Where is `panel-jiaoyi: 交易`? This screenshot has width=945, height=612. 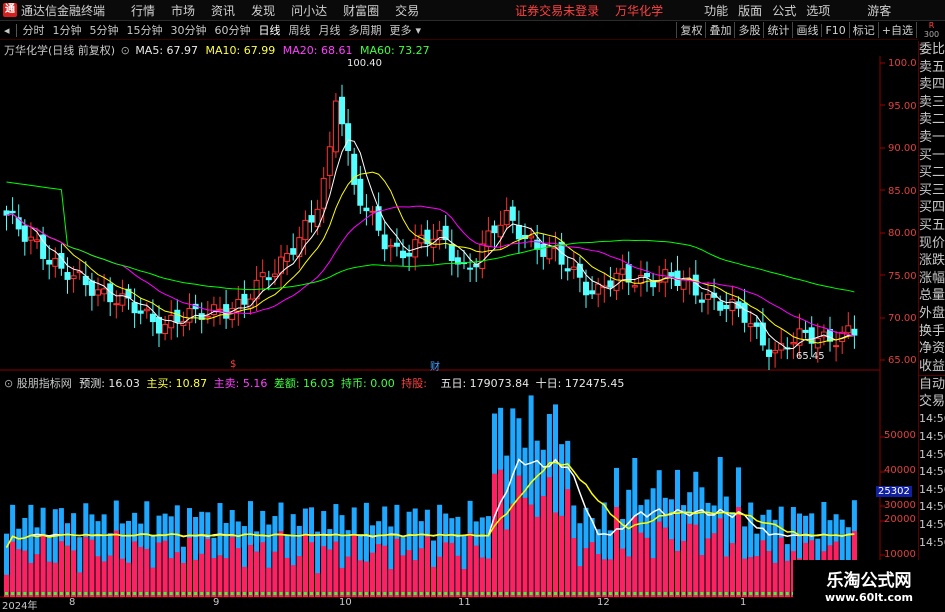 panel-jiaoyi: 交易 is located at coordinates (932, 402).